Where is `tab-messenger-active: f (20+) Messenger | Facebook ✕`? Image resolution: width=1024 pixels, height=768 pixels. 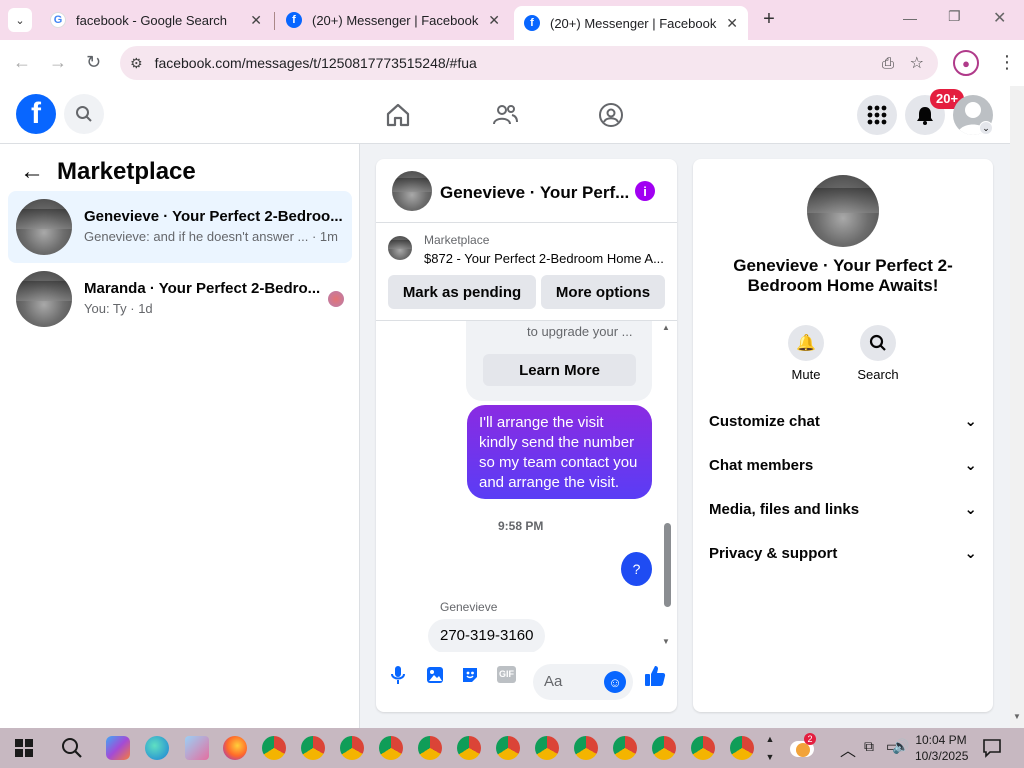 tab-messenger-active: f (20+) Messenger | Facebook ✕ is located at coordinates (631, 23).